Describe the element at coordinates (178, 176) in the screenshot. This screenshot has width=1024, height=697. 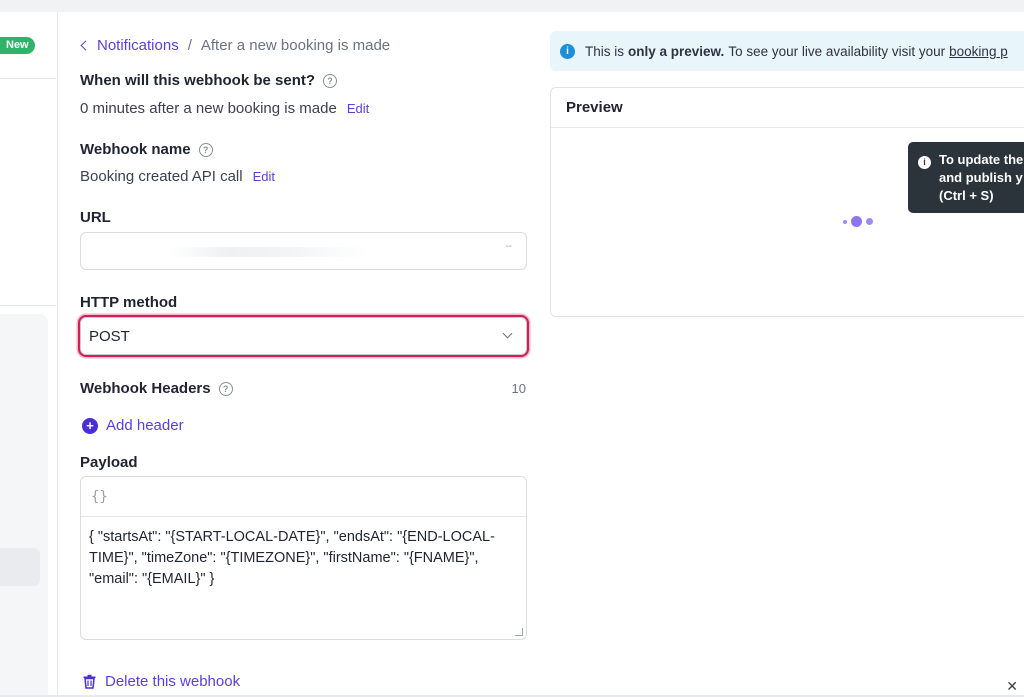
I see `webhook-name-value: Booking created API call Edit` at that location.